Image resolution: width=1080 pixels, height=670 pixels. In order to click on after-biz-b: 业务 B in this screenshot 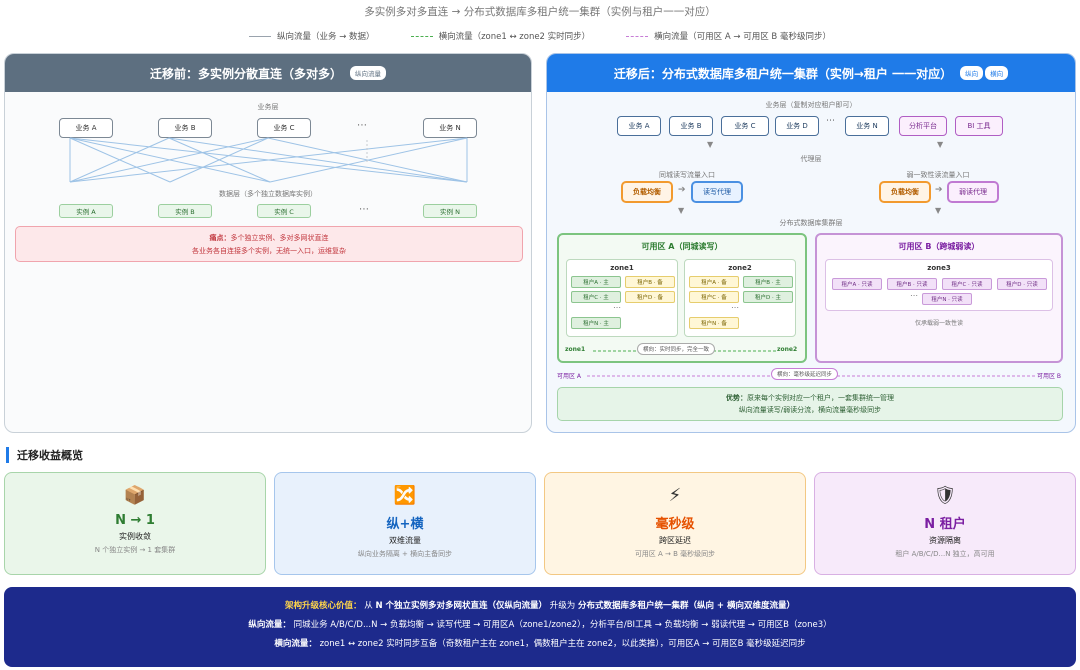, I will do `click(691, 126)`.